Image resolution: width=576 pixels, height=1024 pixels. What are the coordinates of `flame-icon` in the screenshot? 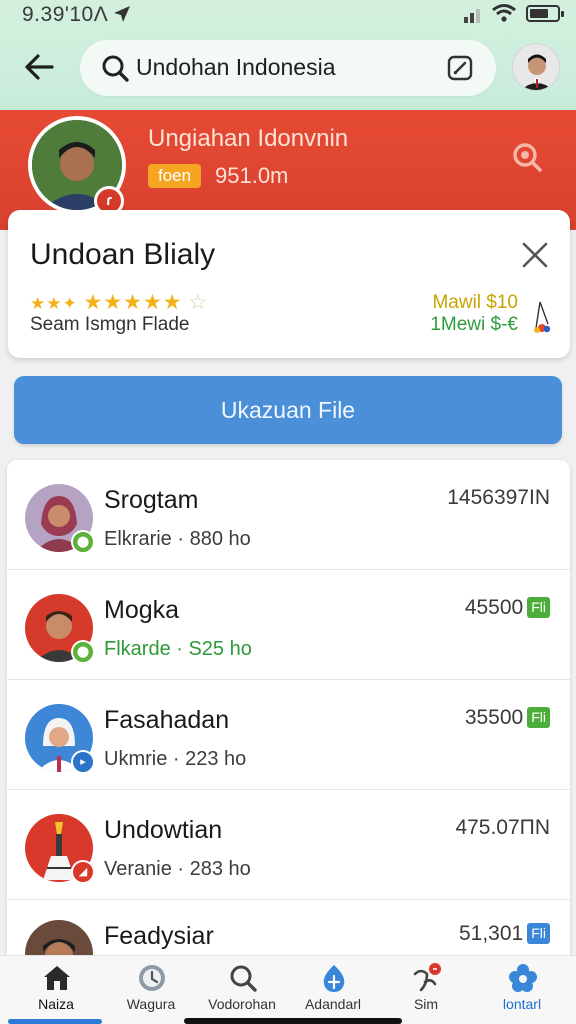 It's located at (334, 978).